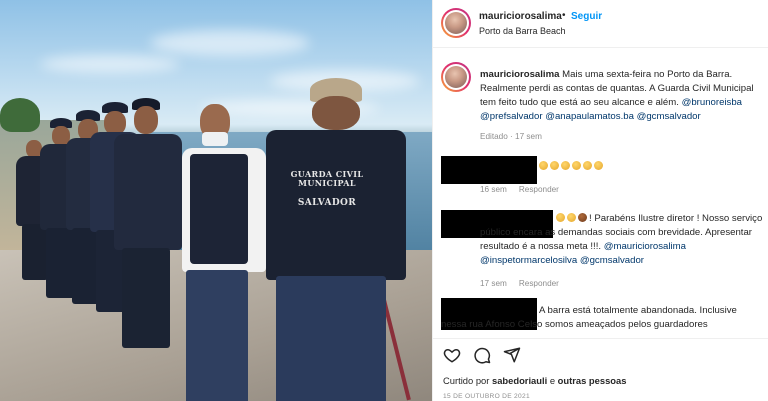 The height and width of the screenshot is (401, 768). I want to click on mention-link: @brunoreisba, so click(712, 102).